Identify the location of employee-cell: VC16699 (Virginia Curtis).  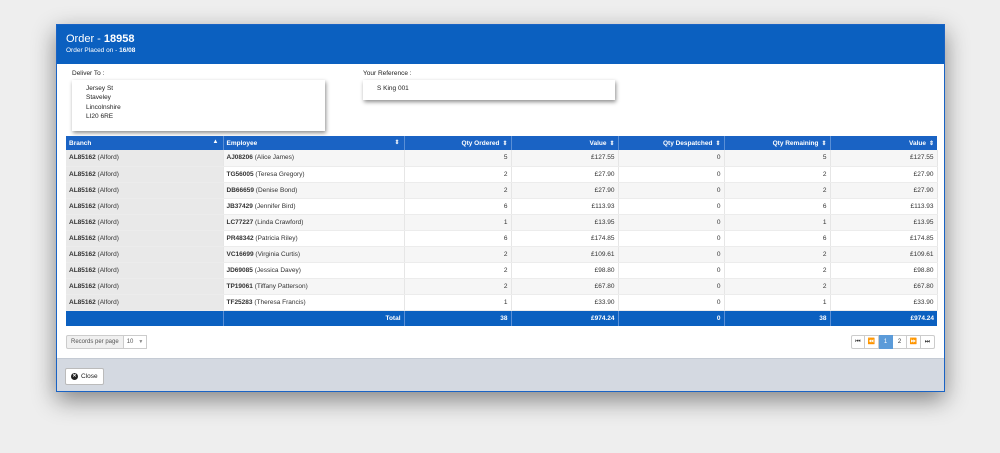
(314, 254).